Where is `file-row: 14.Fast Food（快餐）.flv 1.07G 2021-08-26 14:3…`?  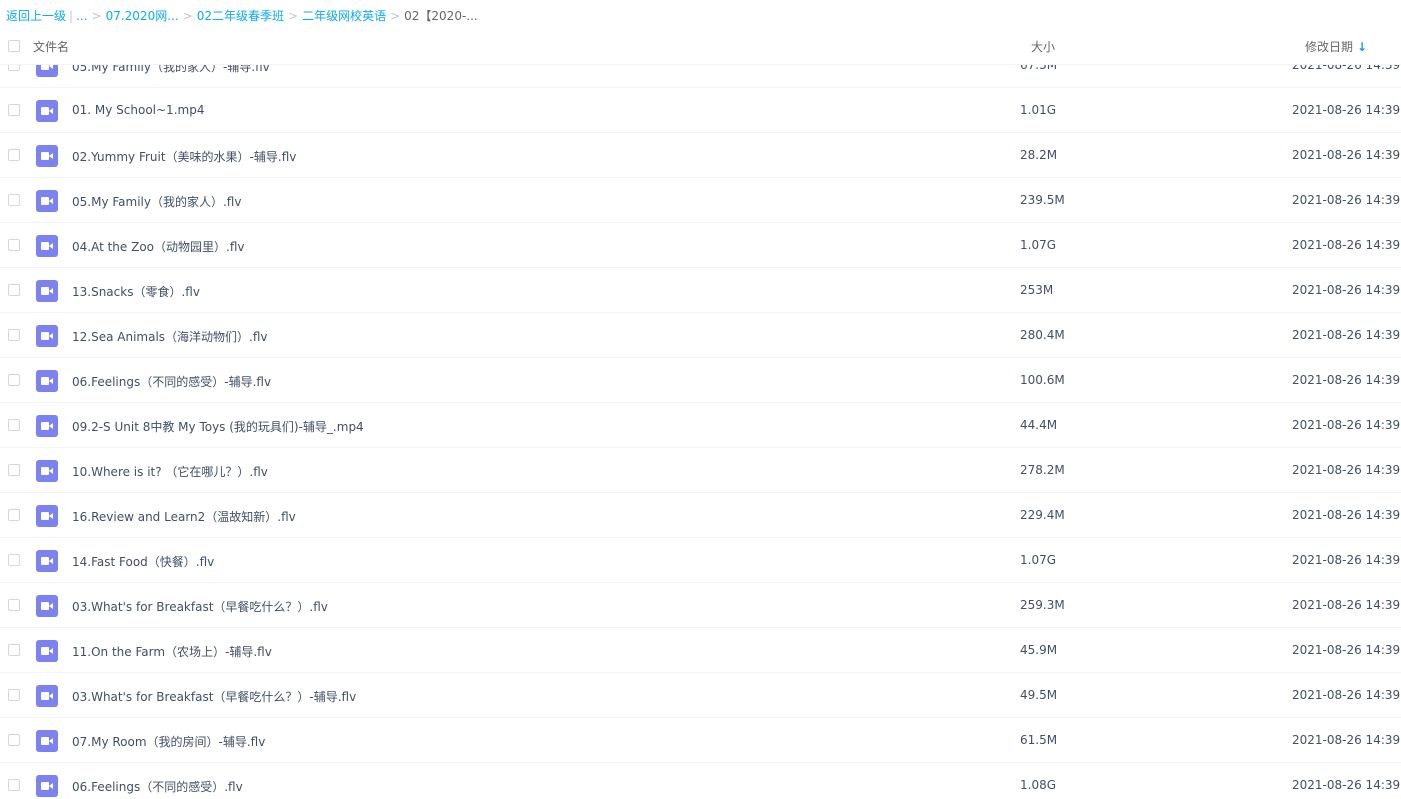 file-row: 14.Fast Food（快餐）.flv 1.07G 2021-08-26 14:3… is located at coordinates (700, 560).